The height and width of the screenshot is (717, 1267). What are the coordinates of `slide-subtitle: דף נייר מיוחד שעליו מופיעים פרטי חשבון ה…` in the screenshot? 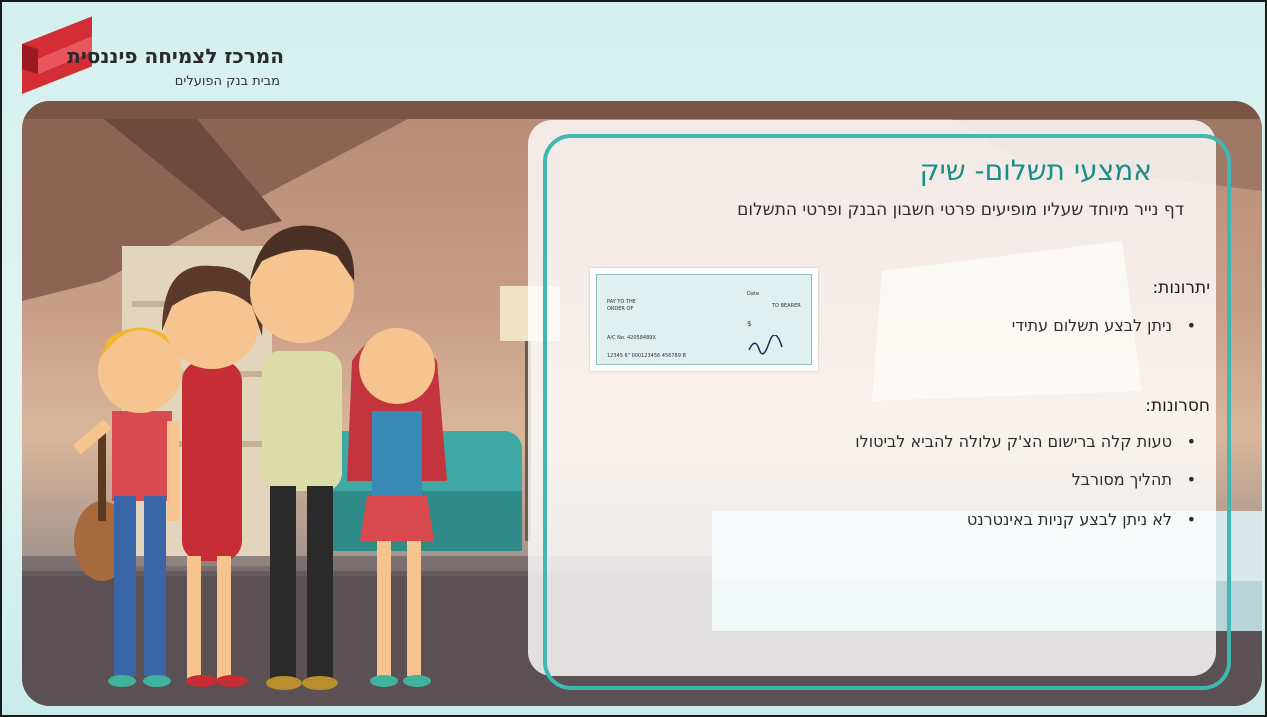 It's located at (960, 210).